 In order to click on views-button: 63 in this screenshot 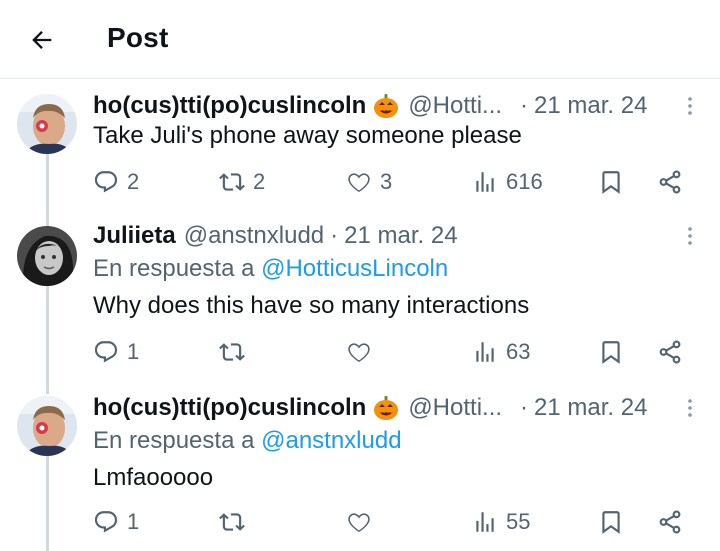, I will do `click(501, 352)`.